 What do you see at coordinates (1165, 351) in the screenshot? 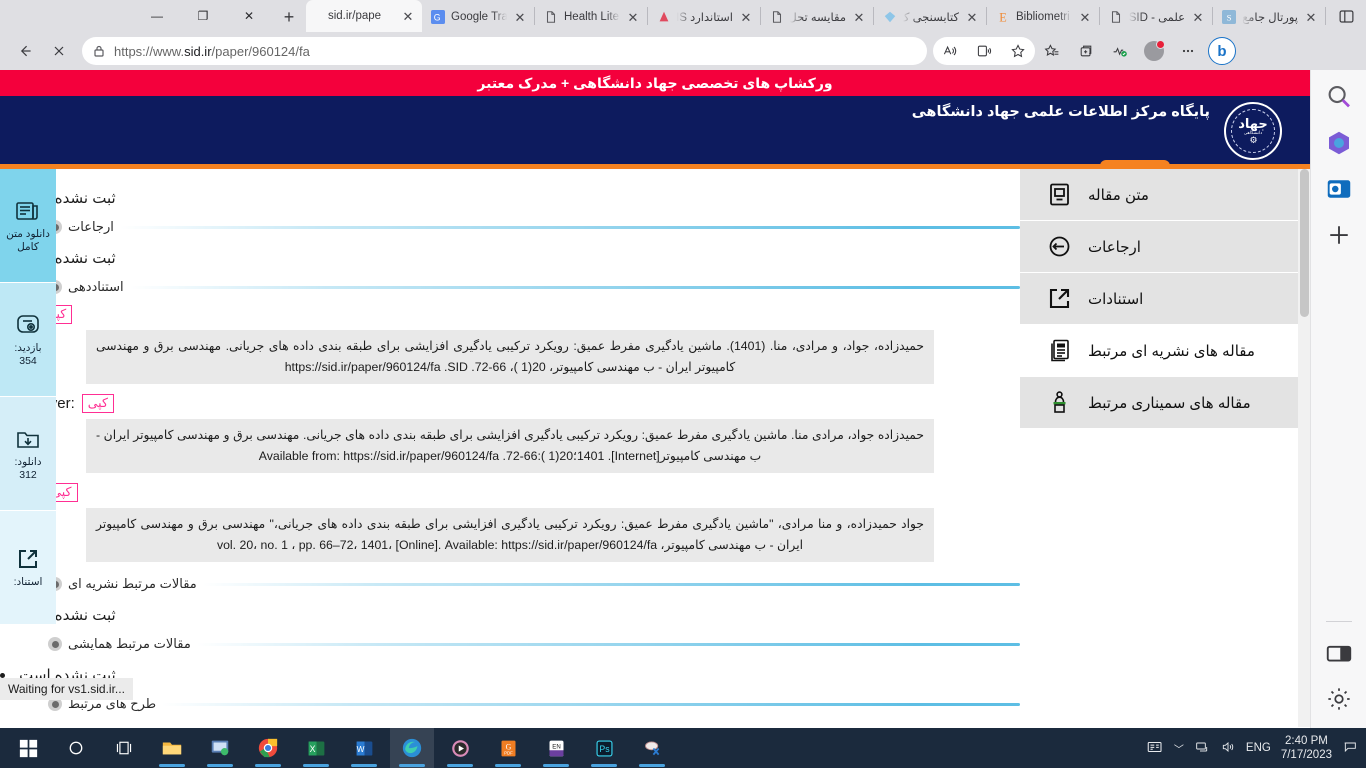
I see `sidebar-item-related-journal-papers: مقاله های نشریه ای مرتبط` at bounding box center [1165, 351].